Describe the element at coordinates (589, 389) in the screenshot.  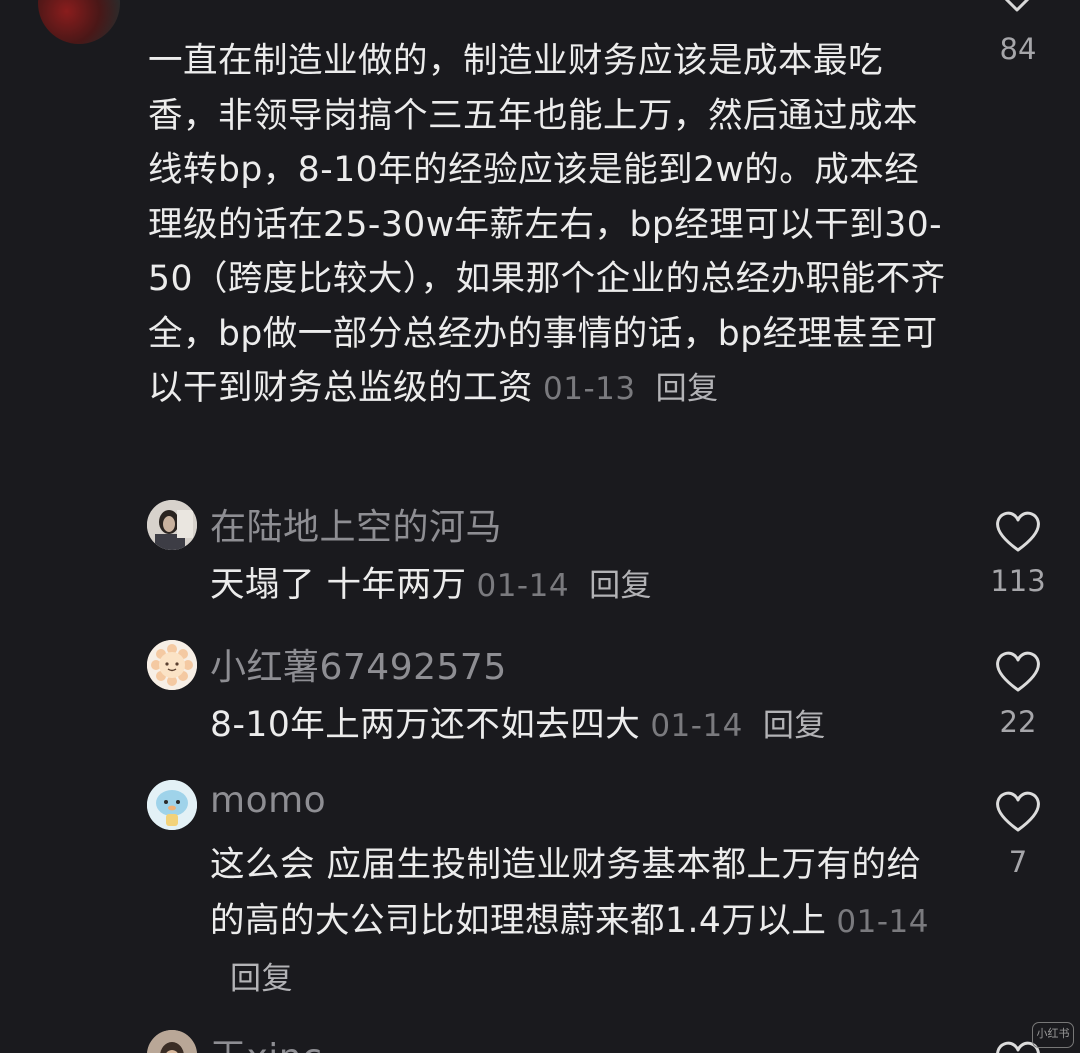
I see `comment-date: 01-13` at that location.